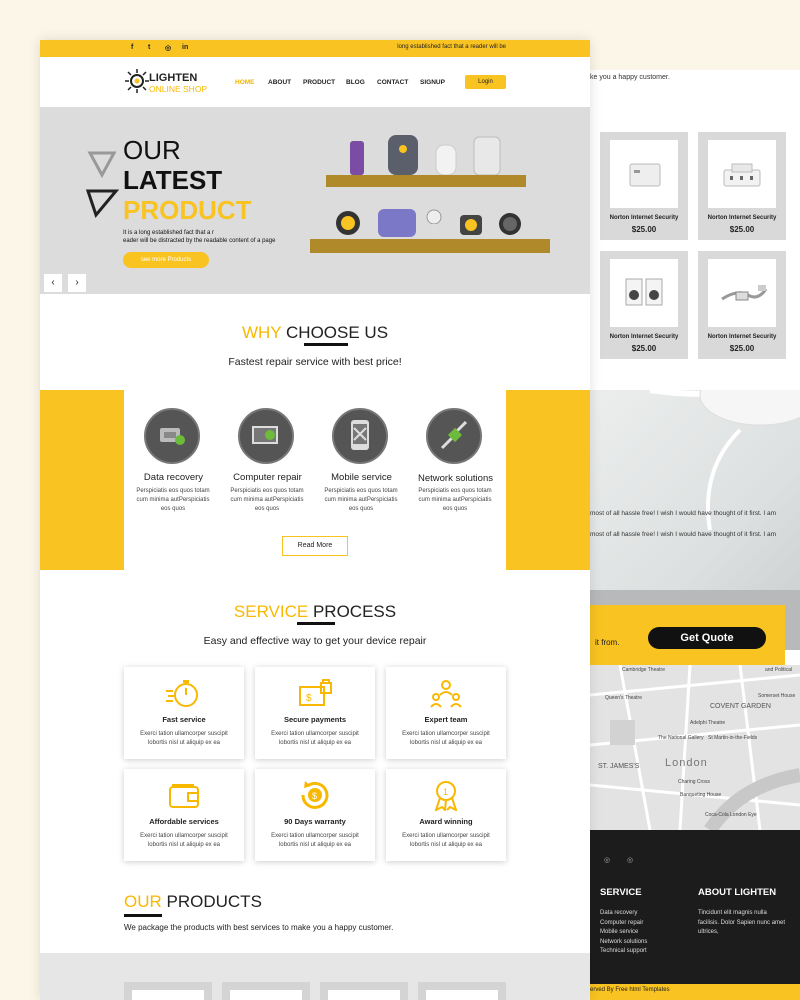 The height and width of the screenshot is (1000, 800). I want to click on nav-about: ABOUT, so click(279, 82).